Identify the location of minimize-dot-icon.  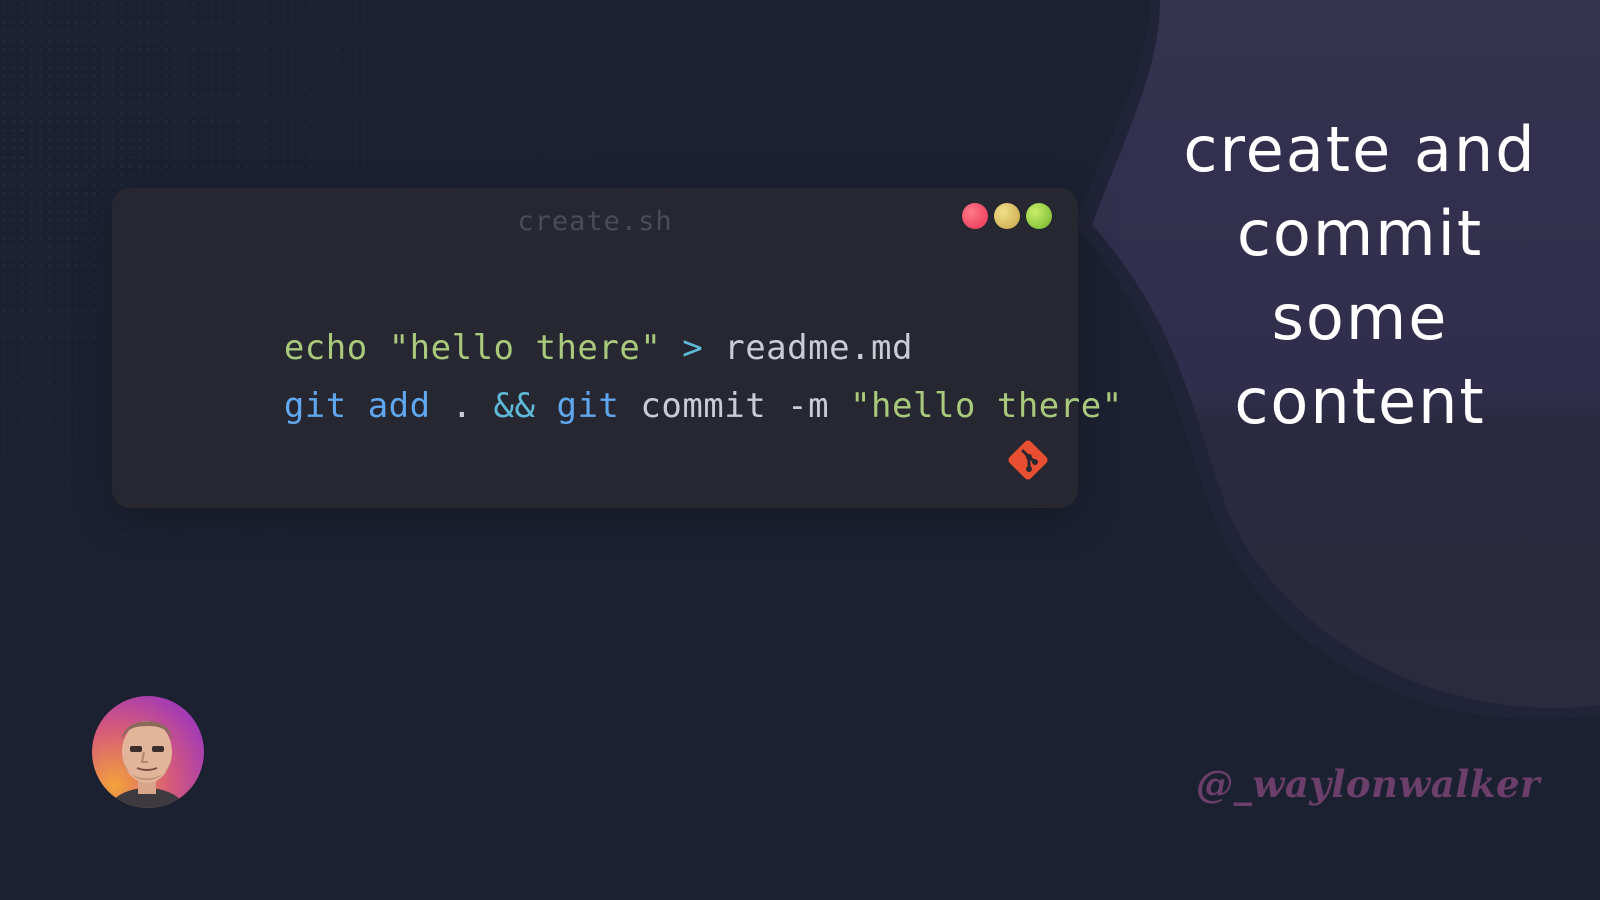
(1007, 216).